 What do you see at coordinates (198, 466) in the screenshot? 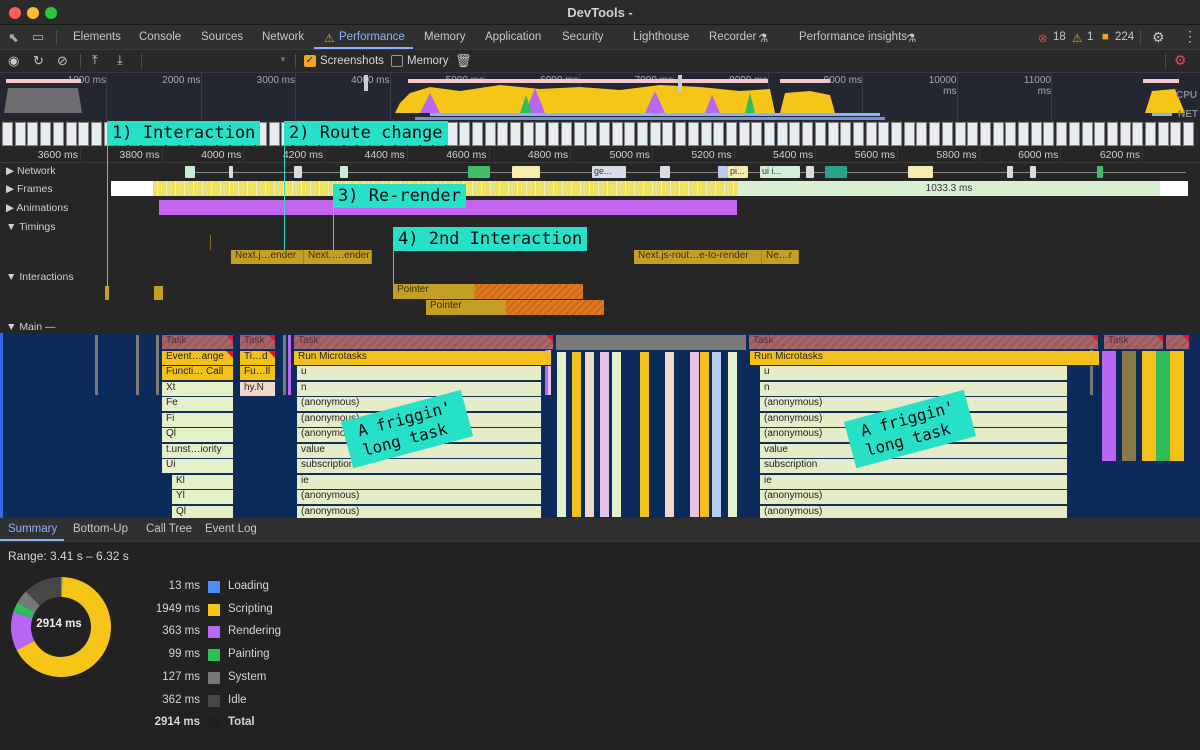
I see `flame-entry: Ui` at bounding box center [198, 466].